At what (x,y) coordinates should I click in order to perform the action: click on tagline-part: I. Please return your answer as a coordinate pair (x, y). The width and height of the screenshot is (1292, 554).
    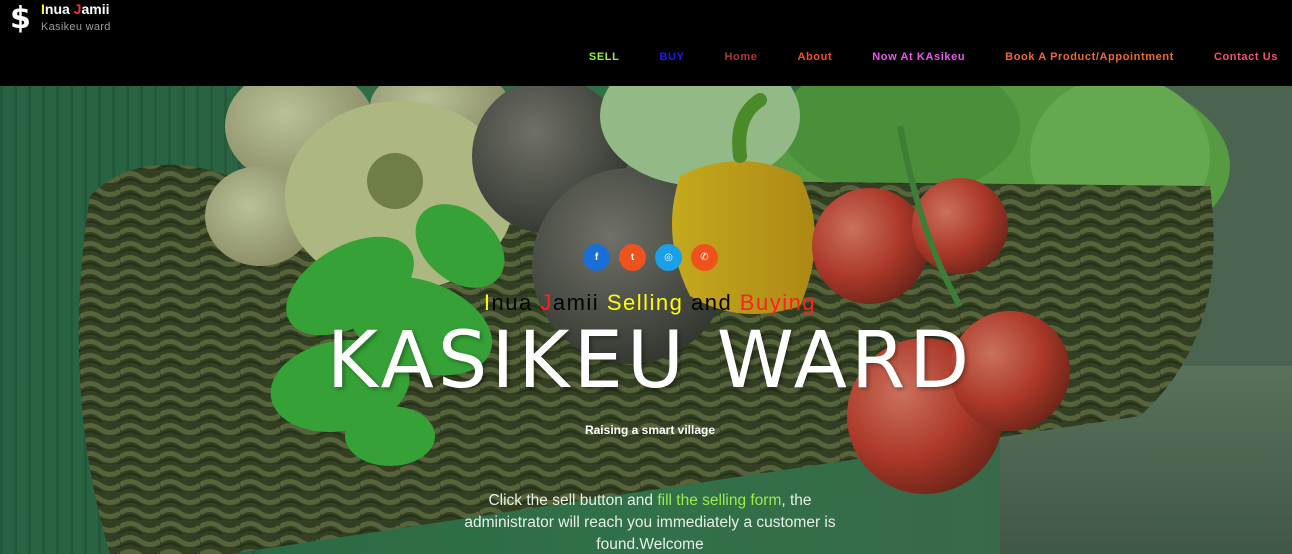
    Looking at the image, I should click on (487, 302).